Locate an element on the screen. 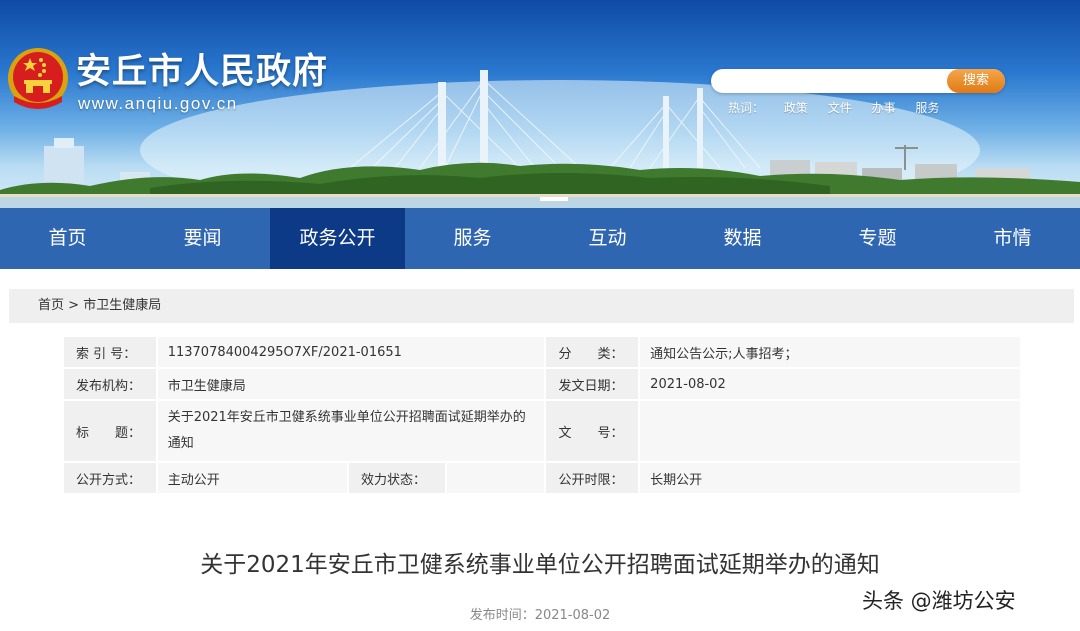 The height and width of the screenshot is (631, 1080). search-input is located at coordinates (831, 81).